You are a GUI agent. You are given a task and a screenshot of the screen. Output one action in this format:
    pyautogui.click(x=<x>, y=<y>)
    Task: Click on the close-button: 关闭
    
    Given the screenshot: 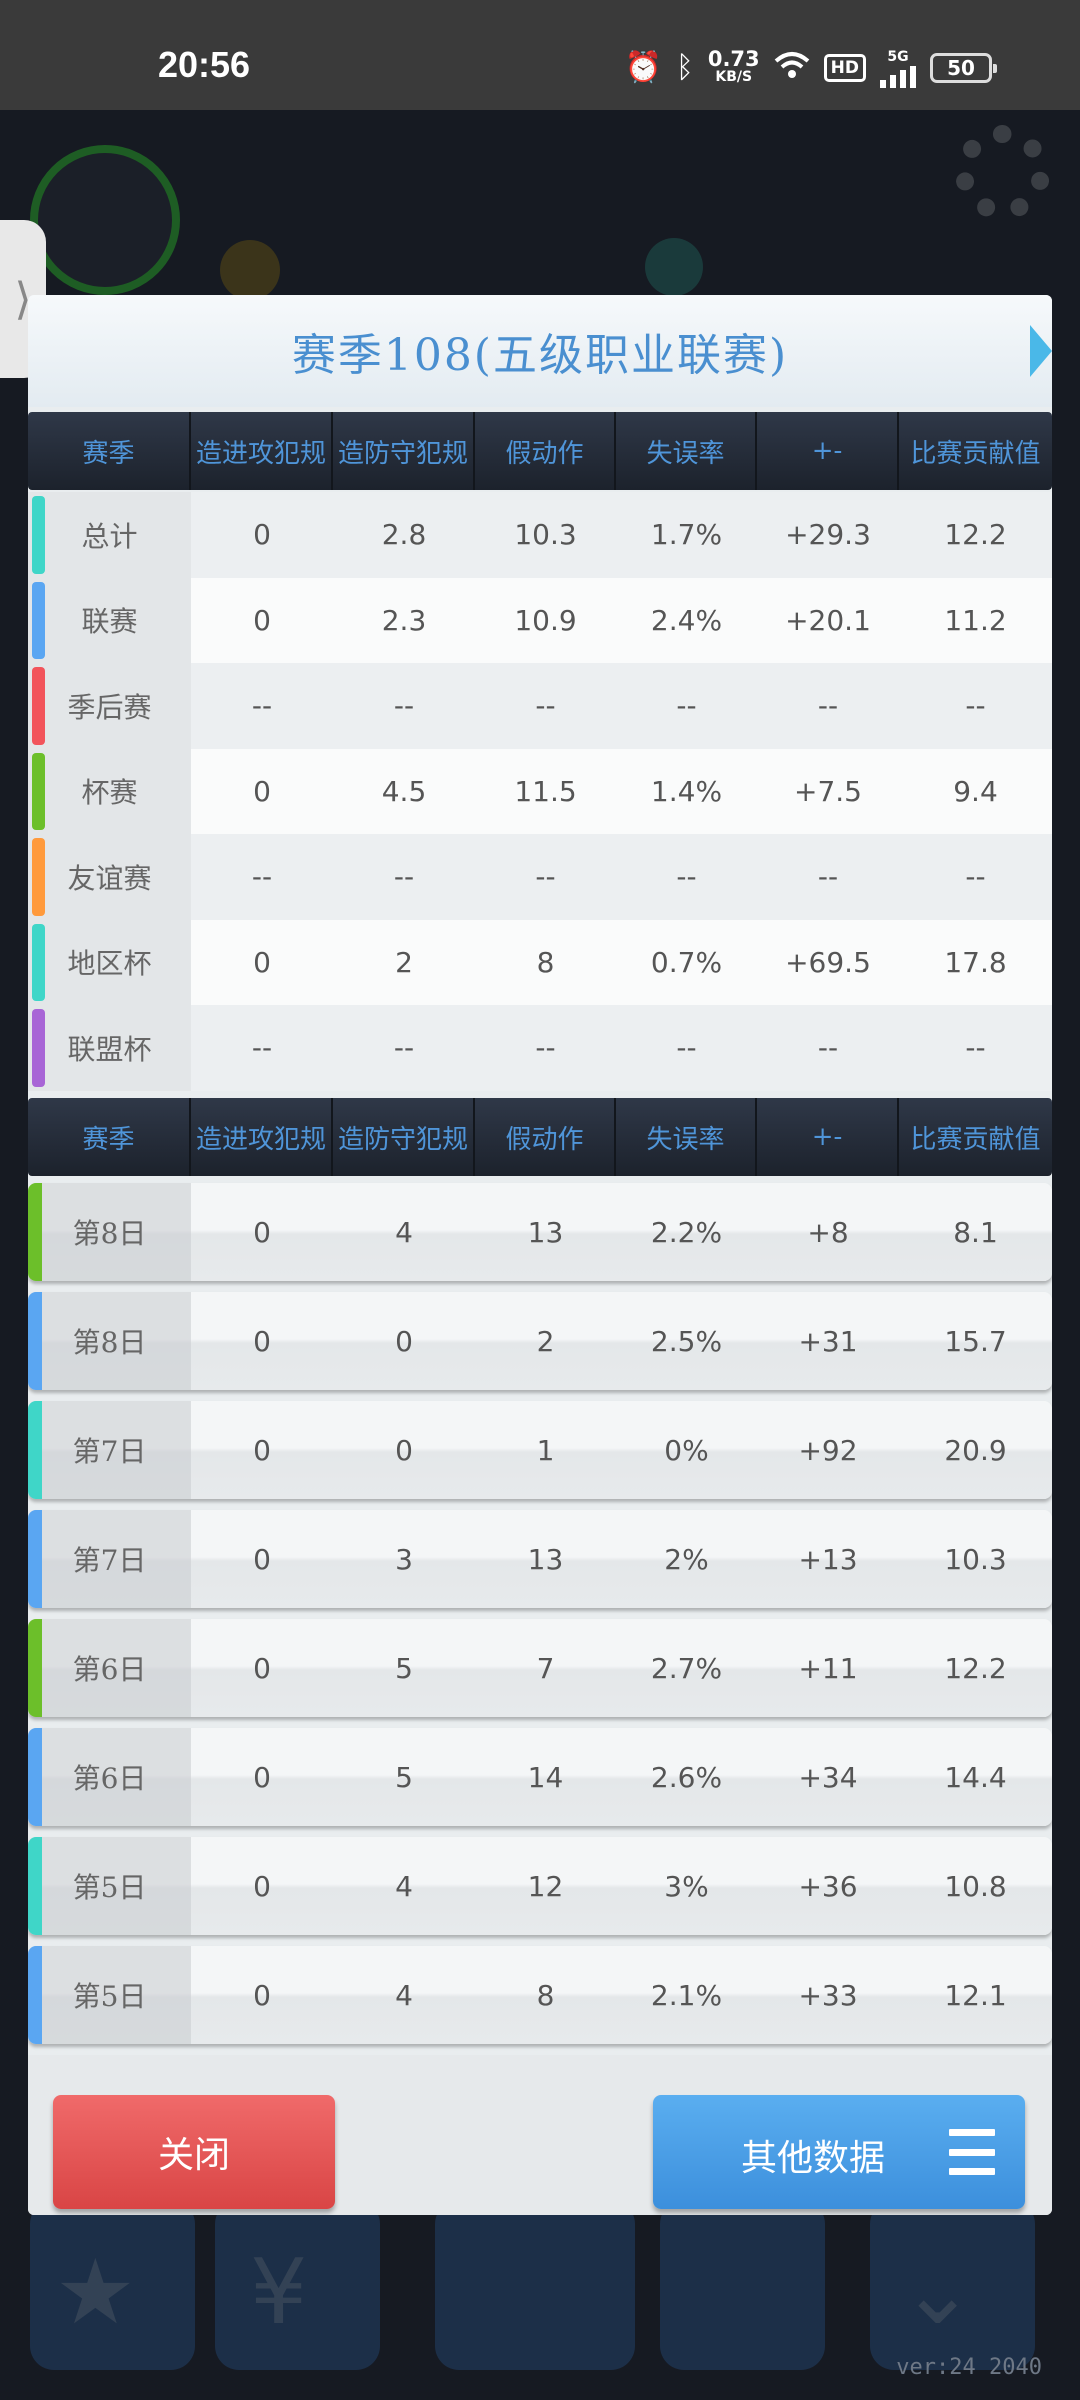 What is the action you would take?
    pyautogui.click(x=194, y=2152)
    